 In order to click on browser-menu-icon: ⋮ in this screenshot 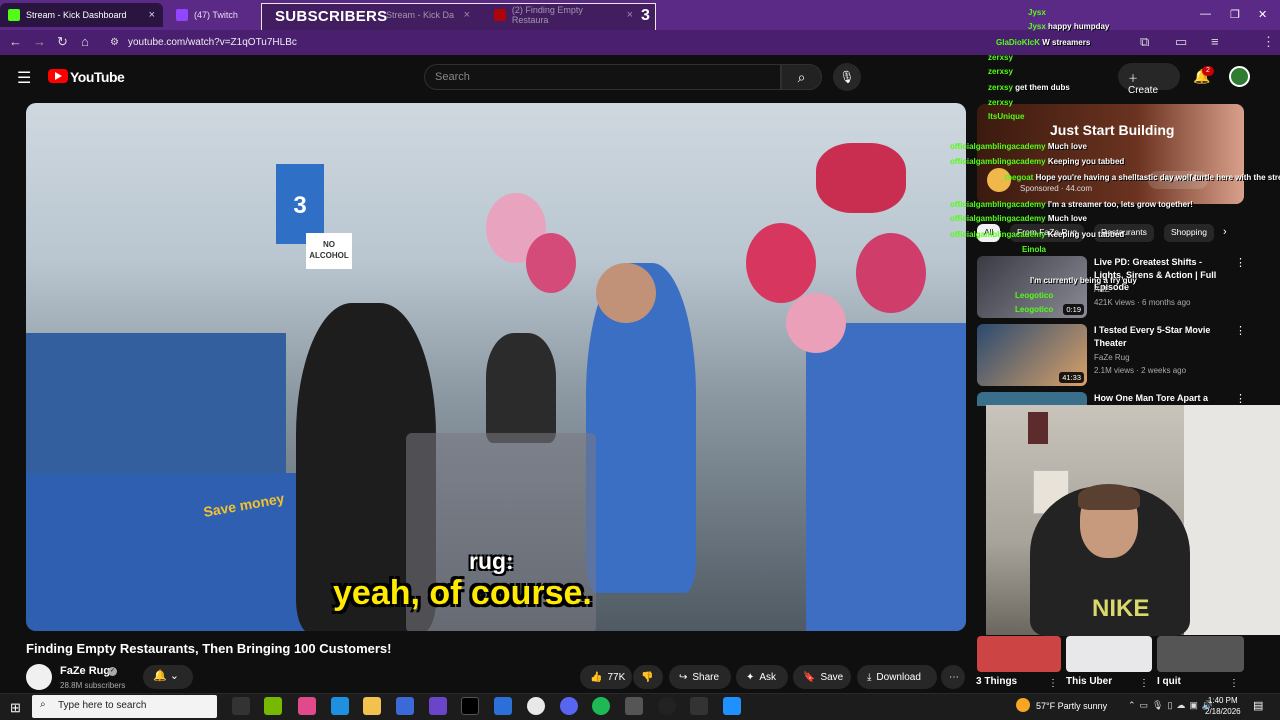, I will do `click(1268, 42)`.